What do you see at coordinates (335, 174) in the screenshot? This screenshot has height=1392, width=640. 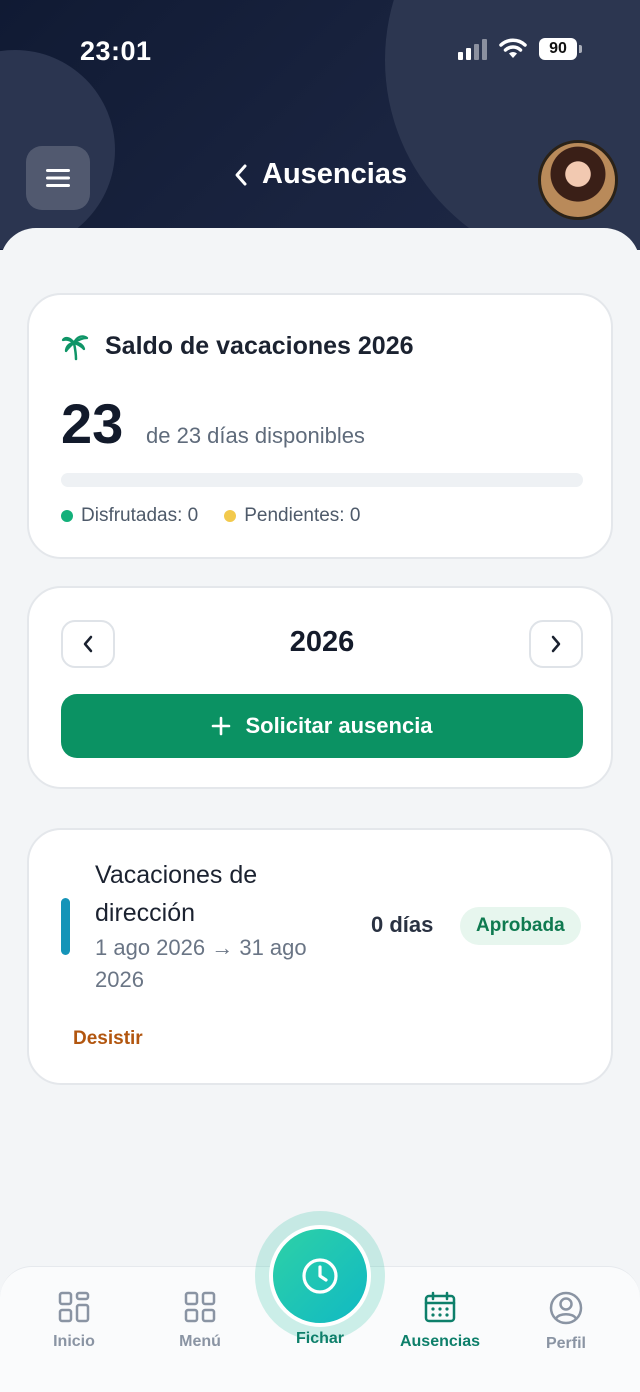 I see `page-title: Ausencias` at bounding box center [335, 174].